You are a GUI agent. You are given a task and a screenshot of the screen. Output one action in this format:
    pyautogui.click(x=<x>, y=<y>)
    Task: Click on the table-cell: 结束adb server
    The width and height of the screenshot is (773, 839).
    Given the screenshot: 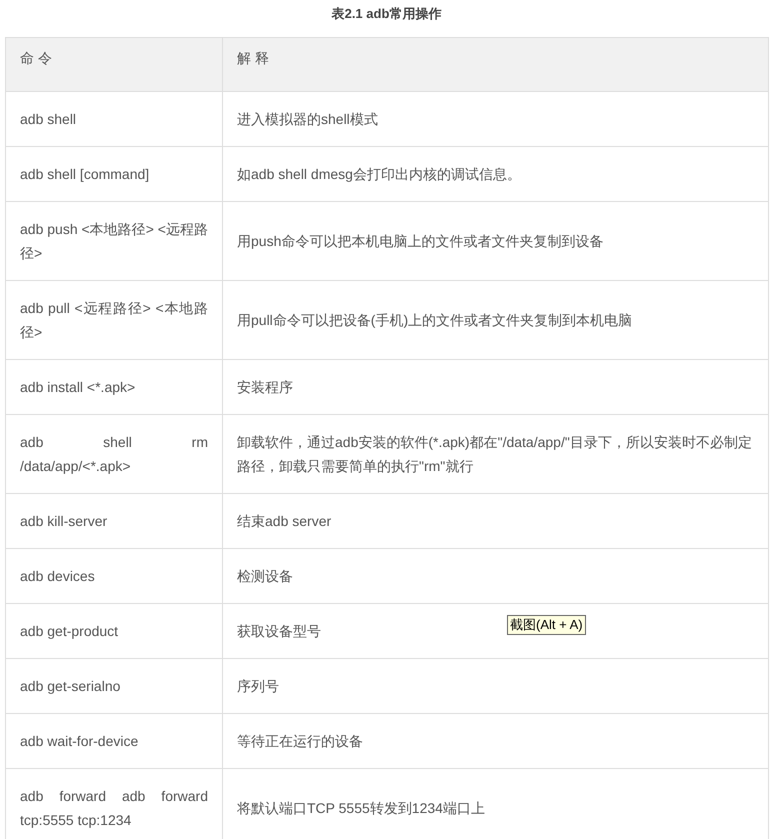 What is the action you would take?
    pyautogui.click(x=495, y=521)
    